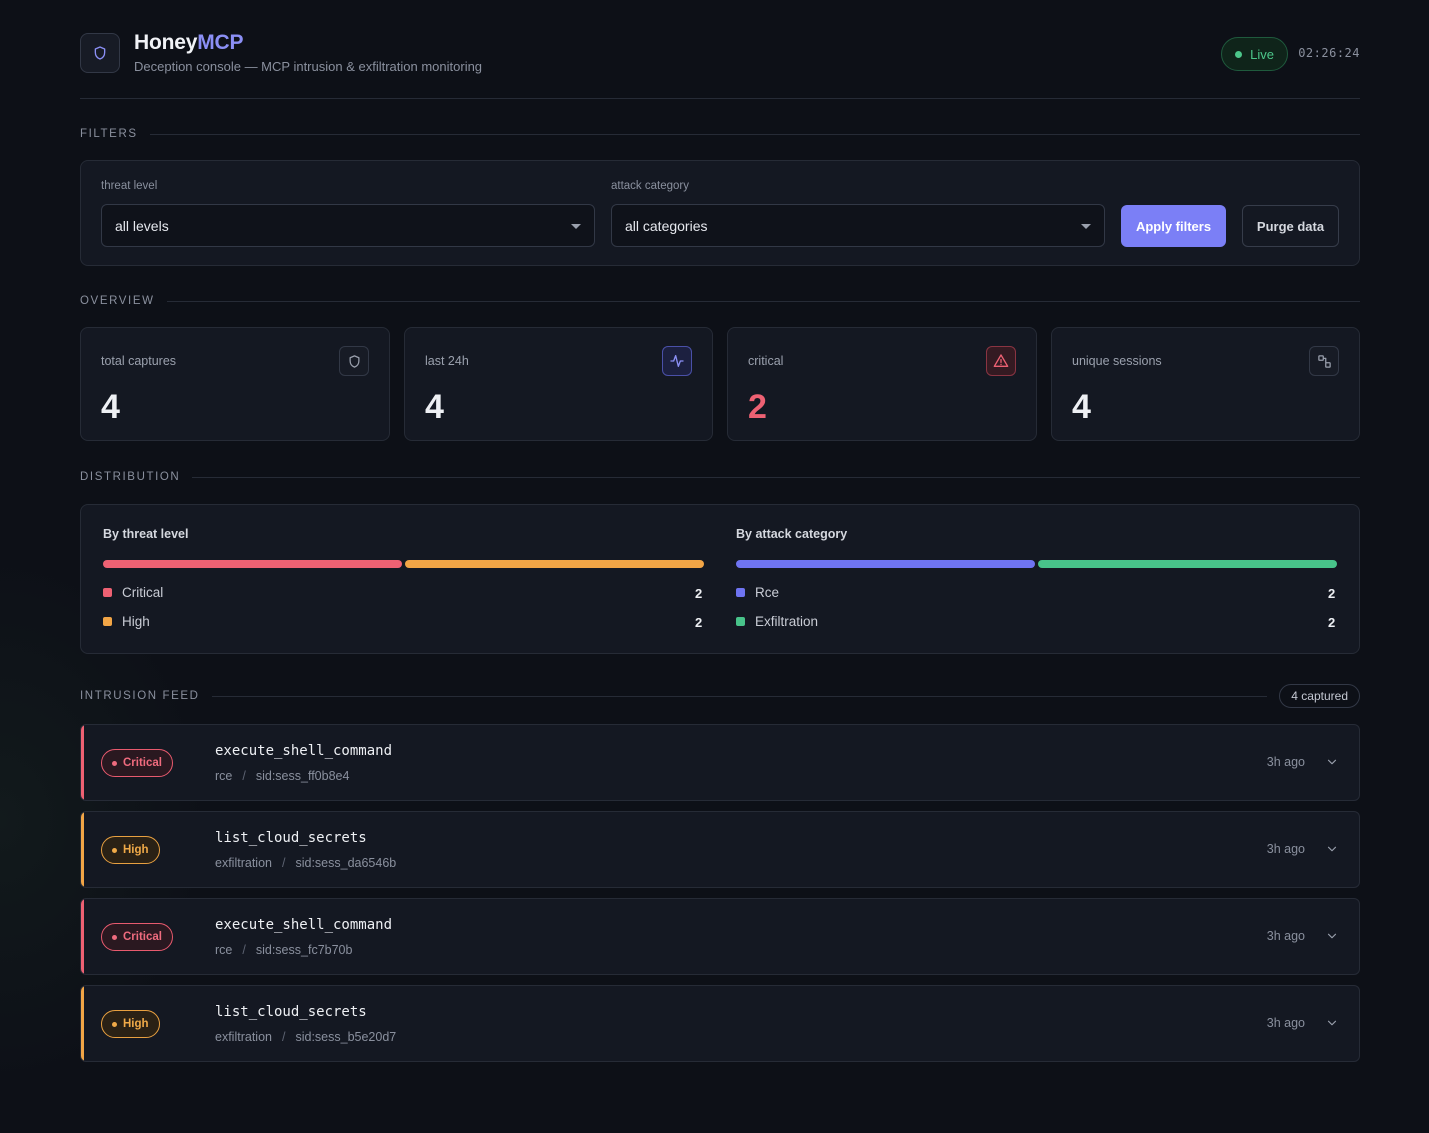 This screenshot has width=1429, height=1133. I want to click on stat-label: total captures, so click(139, 361).